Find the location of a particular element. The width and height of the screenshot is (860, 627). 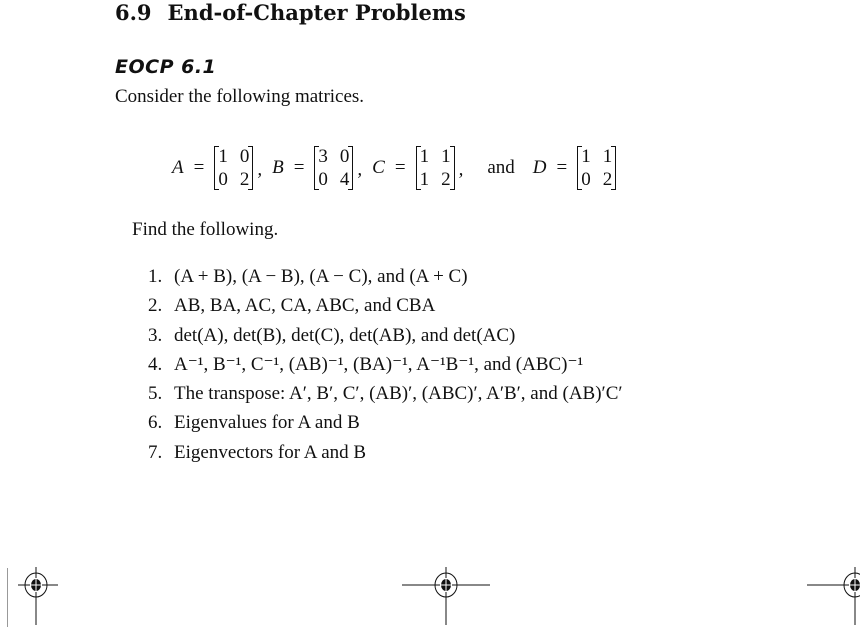

registration-mark-center-icon is located at coordinates (446, 596).